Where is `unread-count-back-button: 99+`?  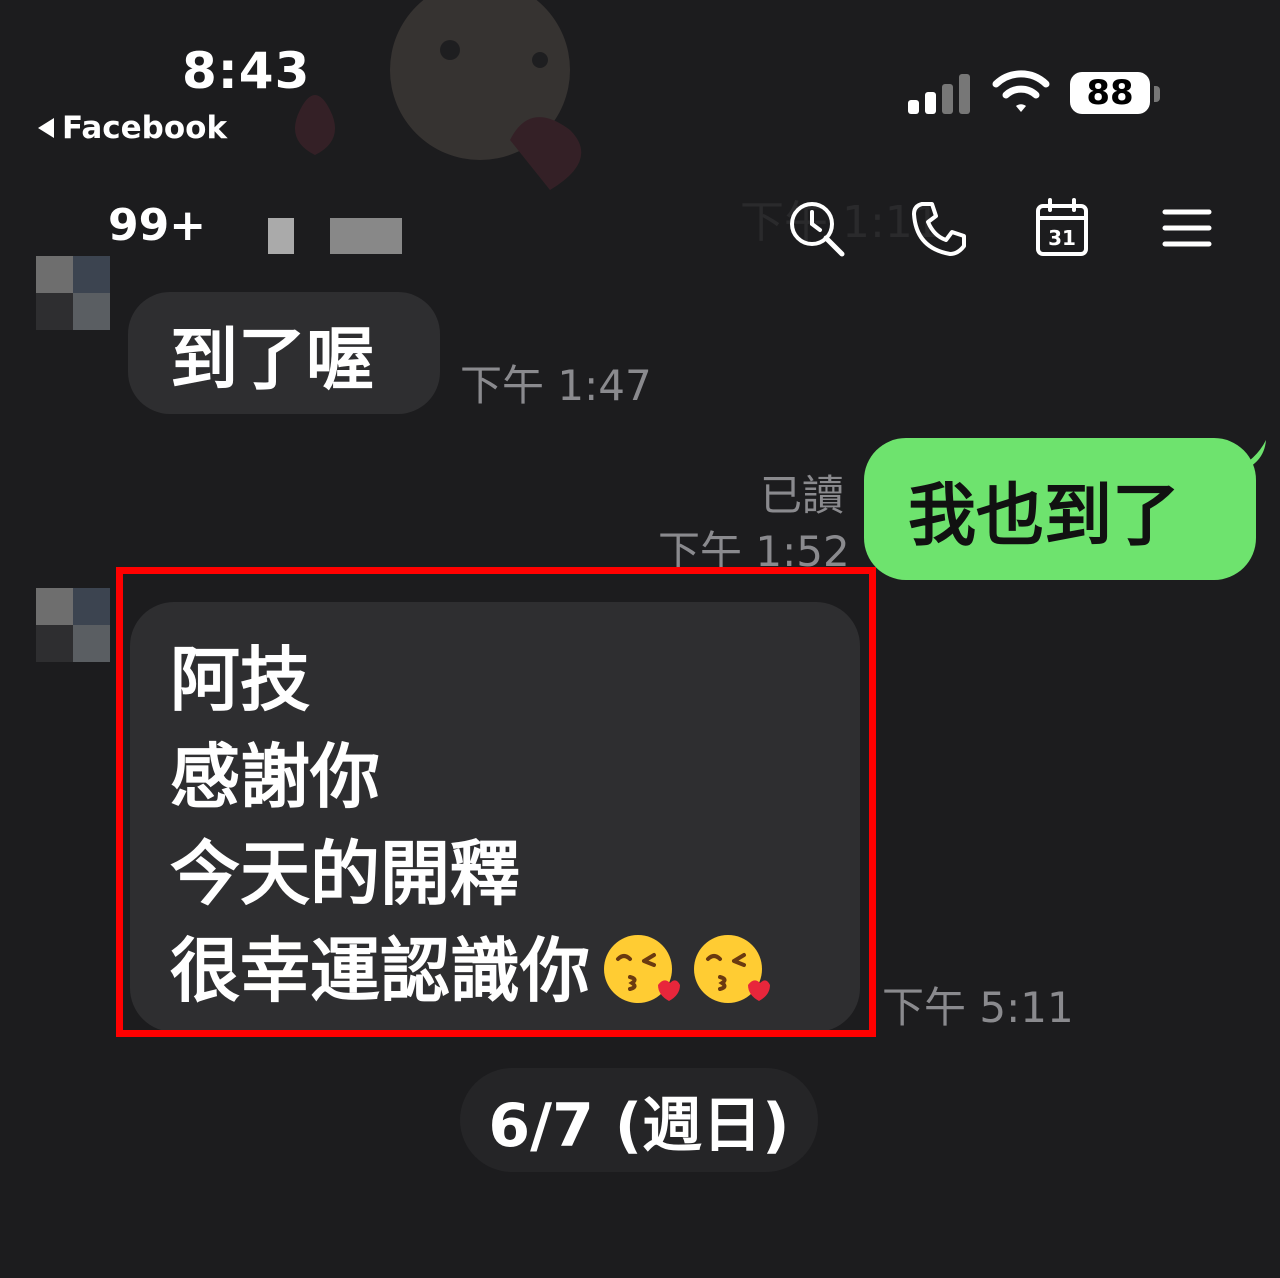 unread-count-back-button: 99+ is located at coordinates (157, 225).